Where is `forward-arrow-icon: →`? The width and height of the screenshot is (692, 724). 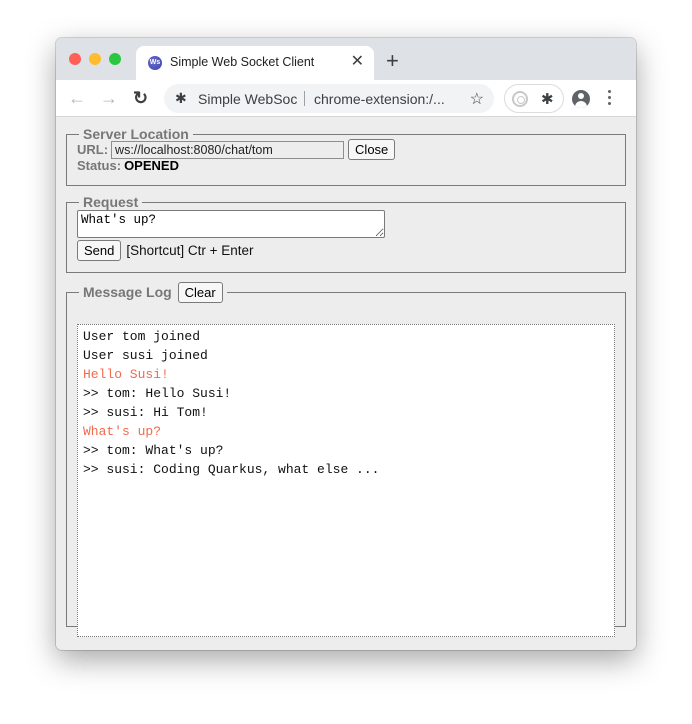
forward-arrow-icon: → is located at coordinates (109, 98).